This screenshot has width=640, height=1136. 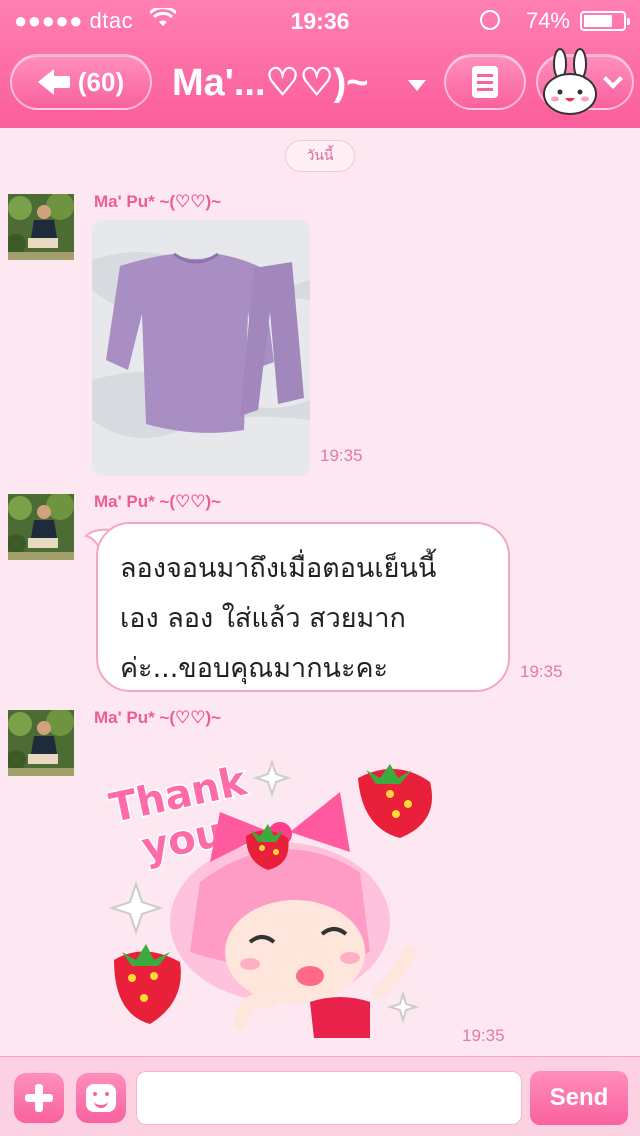 What do you see at coordinates (490, 20) in the screenshot?
I see `rotation-lock-icon` at bounding box center [490, 20].